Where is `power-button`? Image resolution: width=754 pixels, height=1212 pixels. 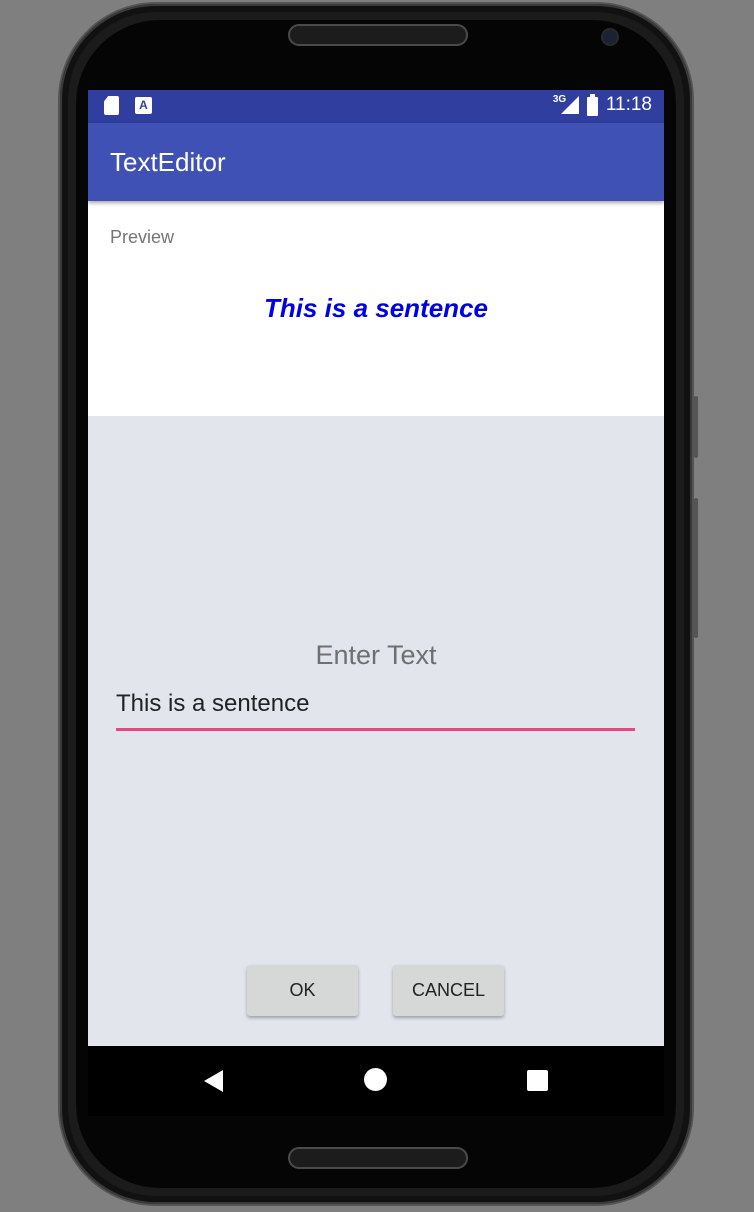 power-button is located at coordinates (696, 568).